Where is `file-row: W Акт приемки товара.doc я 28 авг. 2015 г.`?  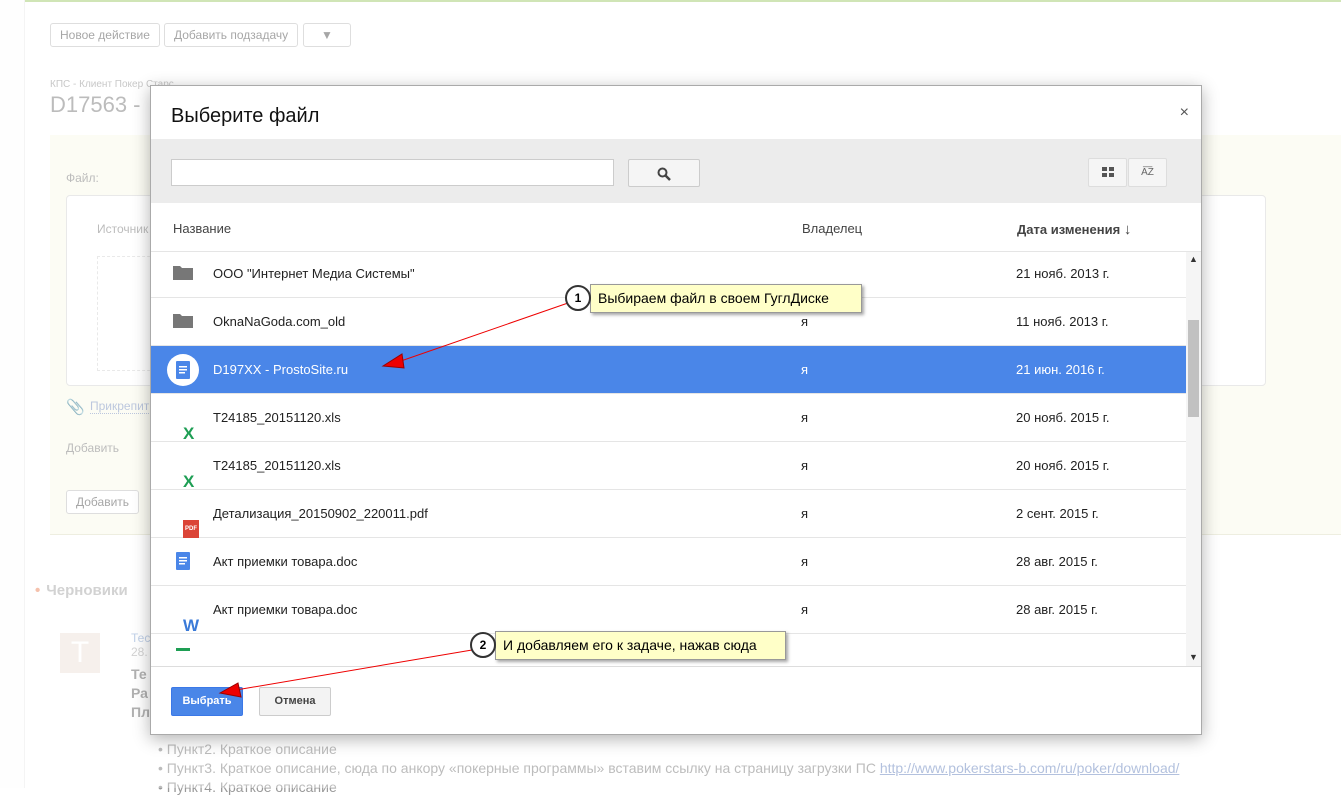
file-row: W Акт приемки товара.doc я 28 авг. 2015 г. is located at coordinates (668, 610).